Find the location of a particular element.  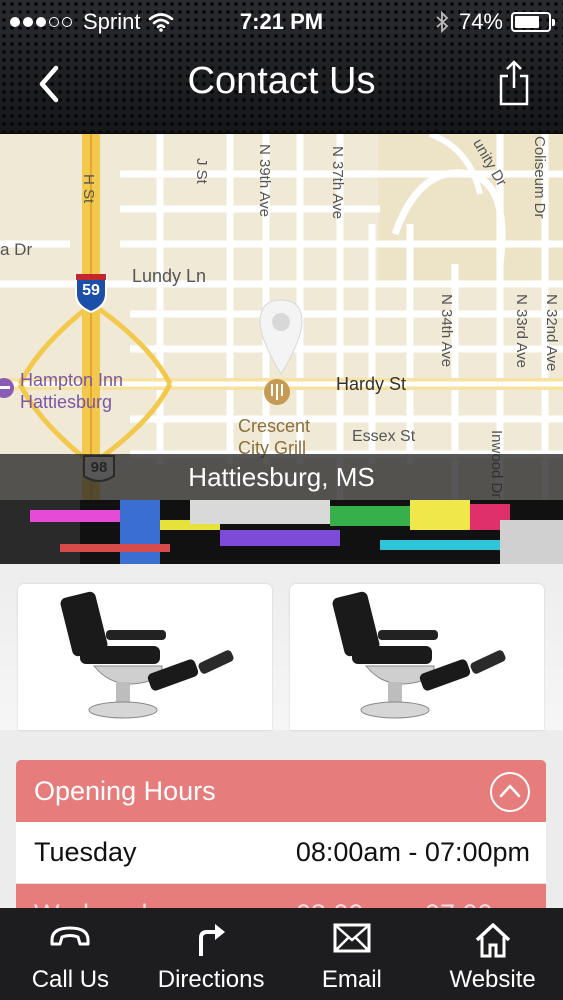

bluetooth-icon is located at coordinates (442, 22).